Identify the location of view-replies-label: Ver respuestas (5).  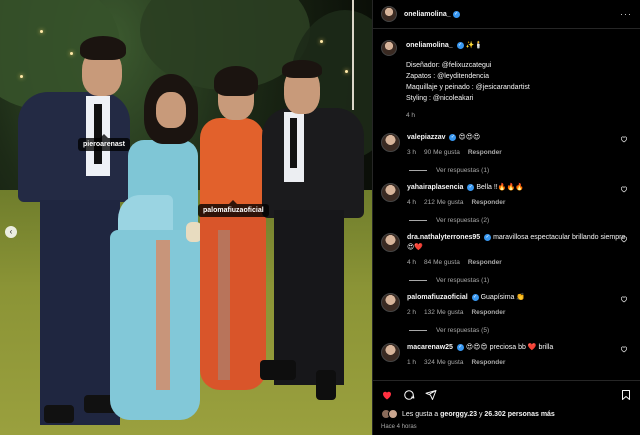
(462, 330).